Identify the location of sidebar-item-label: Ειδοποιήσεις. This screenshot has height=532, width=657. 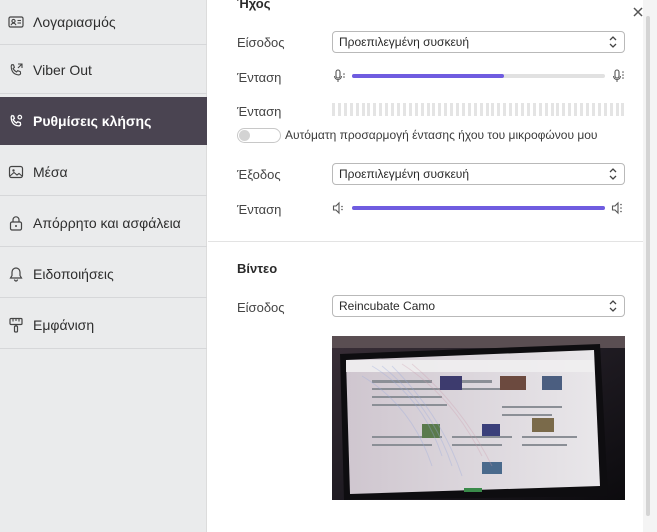
(73, 273).